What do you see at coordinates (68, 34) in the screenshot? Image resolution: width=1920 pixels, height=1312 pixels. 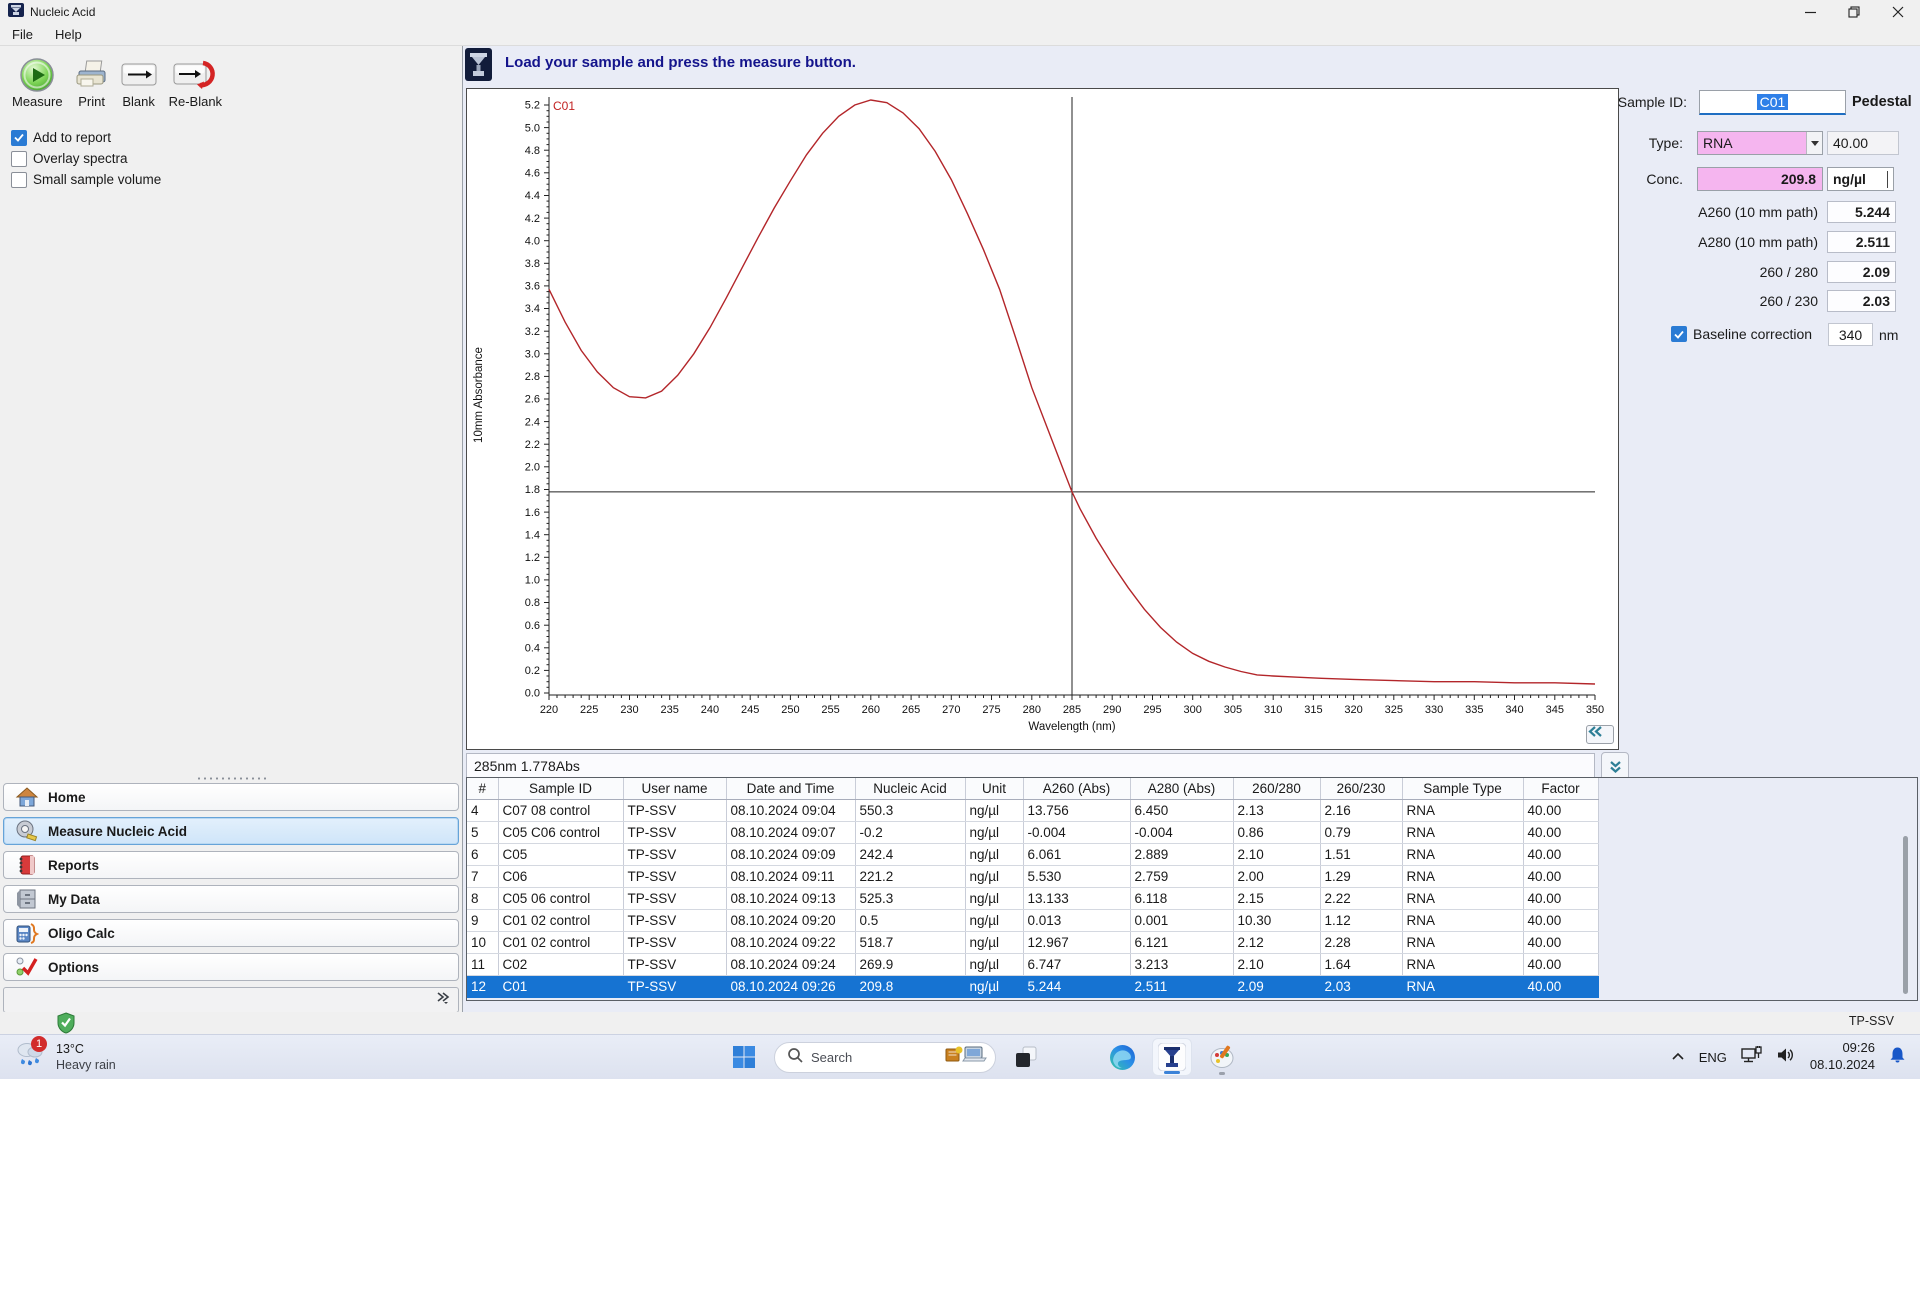 I see `menu-help: Help` at bounding box center [68, 34].